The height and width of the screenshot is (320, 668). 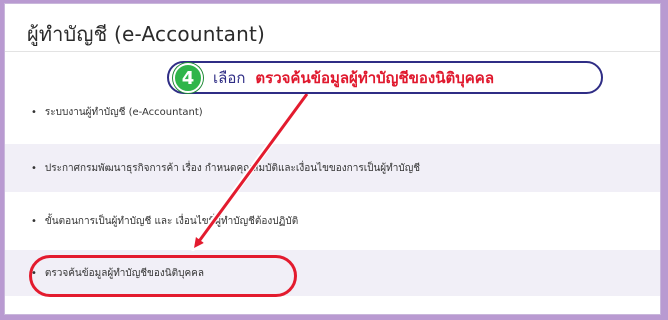 I want to click on step-number-badge: 4, so click(x=188, y=78).